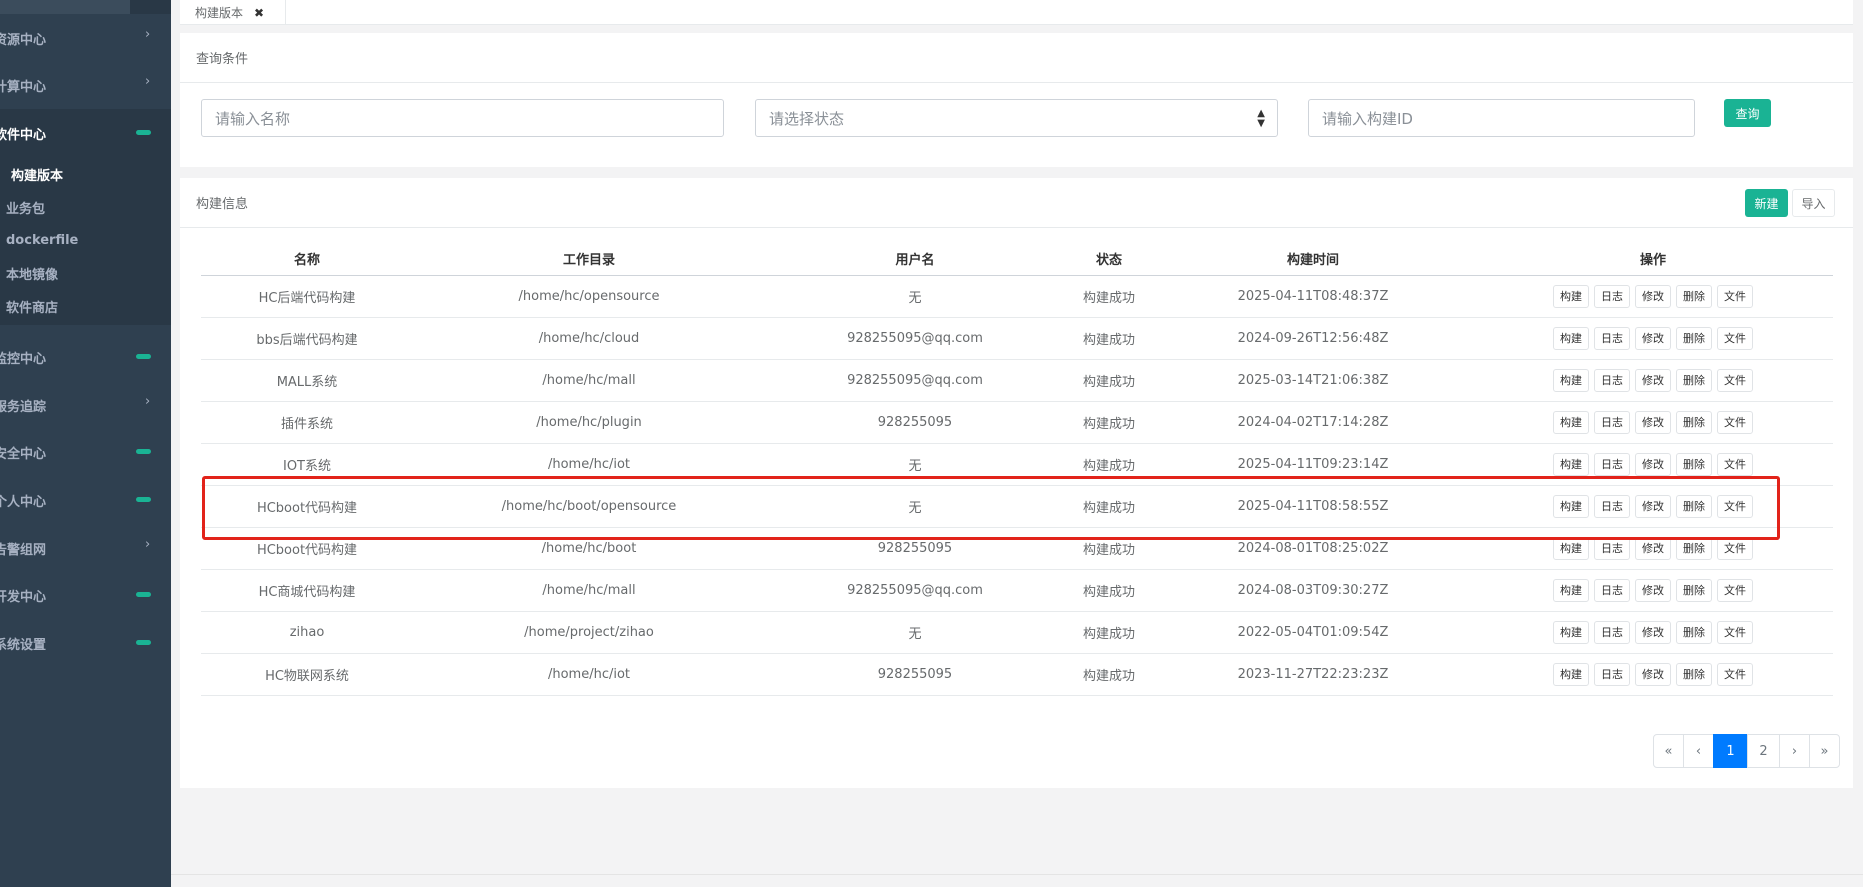 This screenshot has width=1863, height=887. I want to click on close-icon: ✖, so click(259, 13).